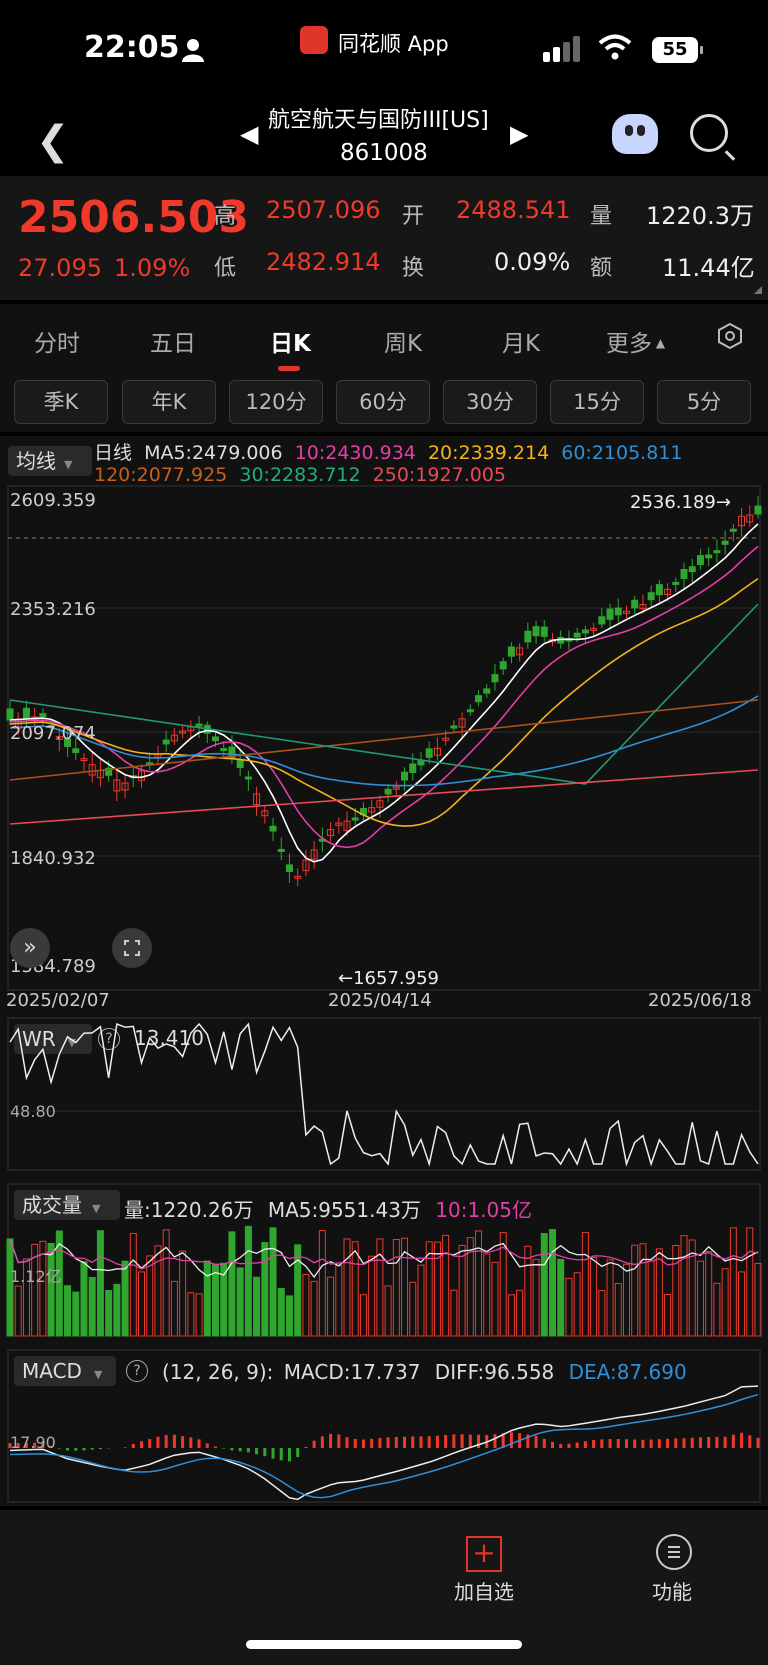  Describe the element at coordinates (173, 341) in the screenshot. I see `tab-five-day: 五日` at that location.